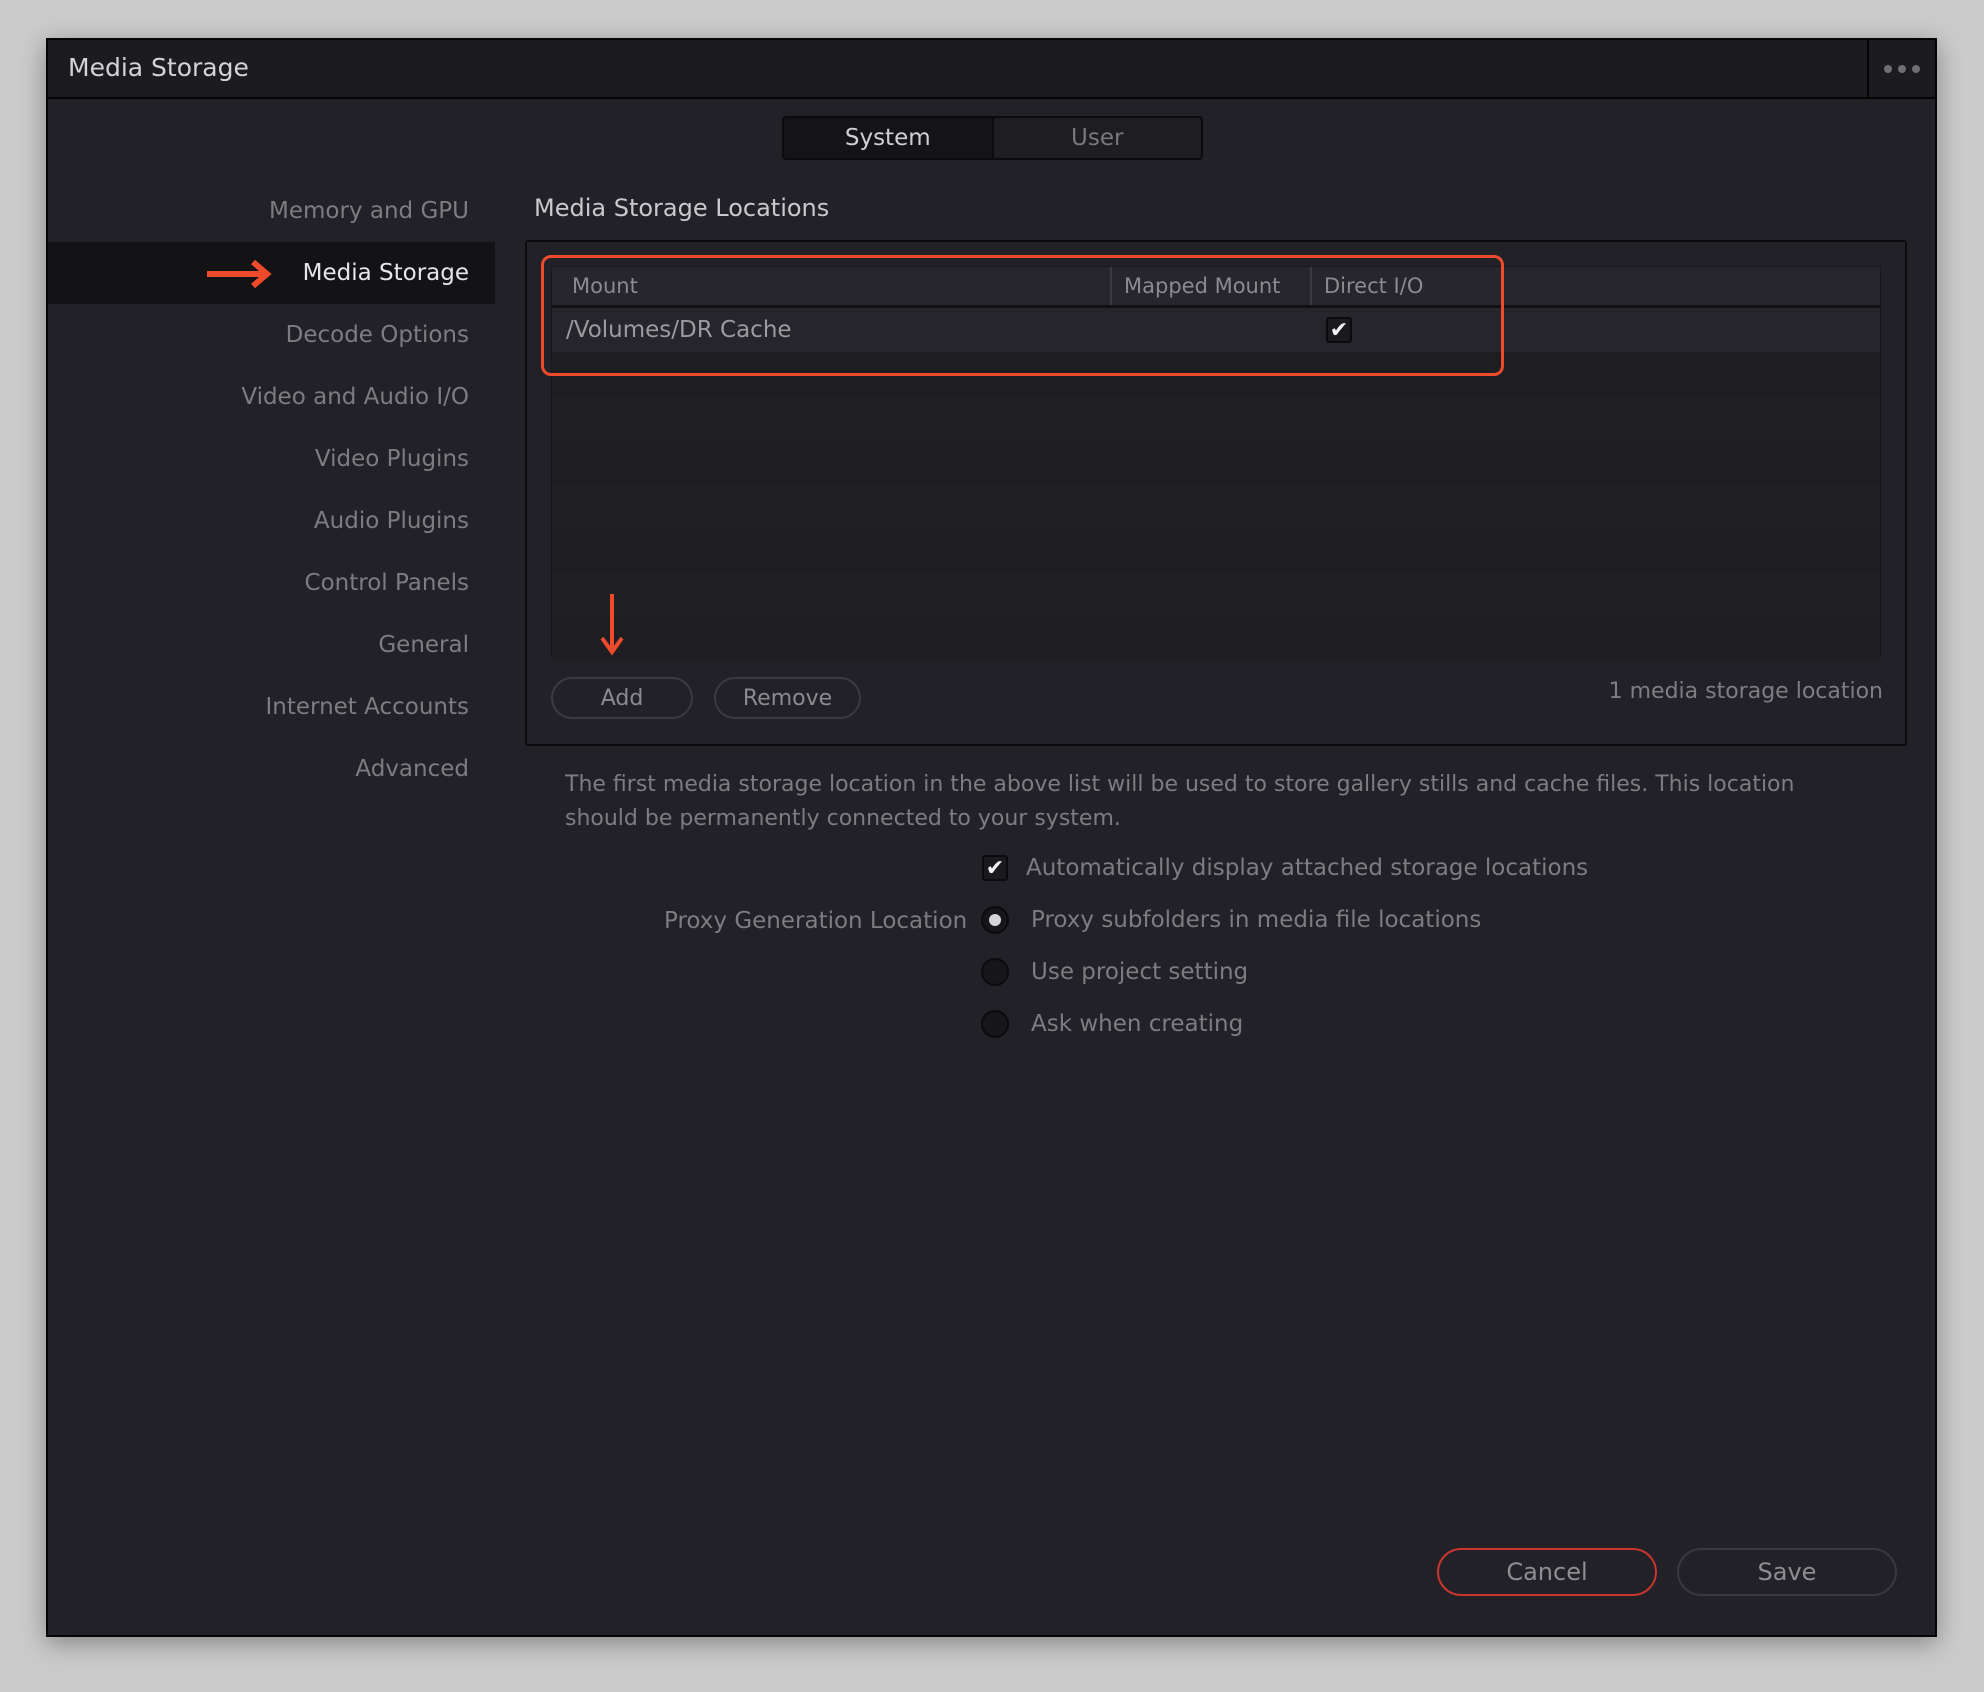 Image resolution: width=1984 pixels, height=1692 pixels. What do you see at coordinates (991, 69) in the screenshot?
I see `title-bar: Media Storage` at bounding box center [991, 69].